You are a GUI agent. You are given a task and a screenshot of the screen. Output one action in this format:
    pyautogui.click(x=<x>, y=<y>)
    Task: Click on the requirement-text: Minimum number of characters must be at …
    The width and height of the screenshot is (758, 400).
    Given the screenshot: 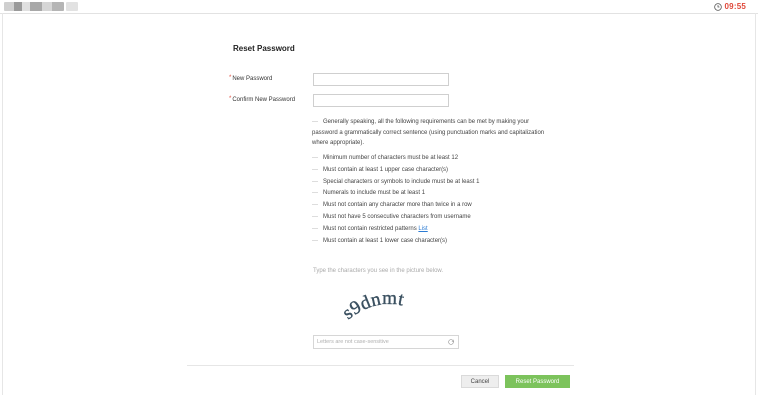 What is the action you would take?
    pyautogui.click(x=391, y=158)
    